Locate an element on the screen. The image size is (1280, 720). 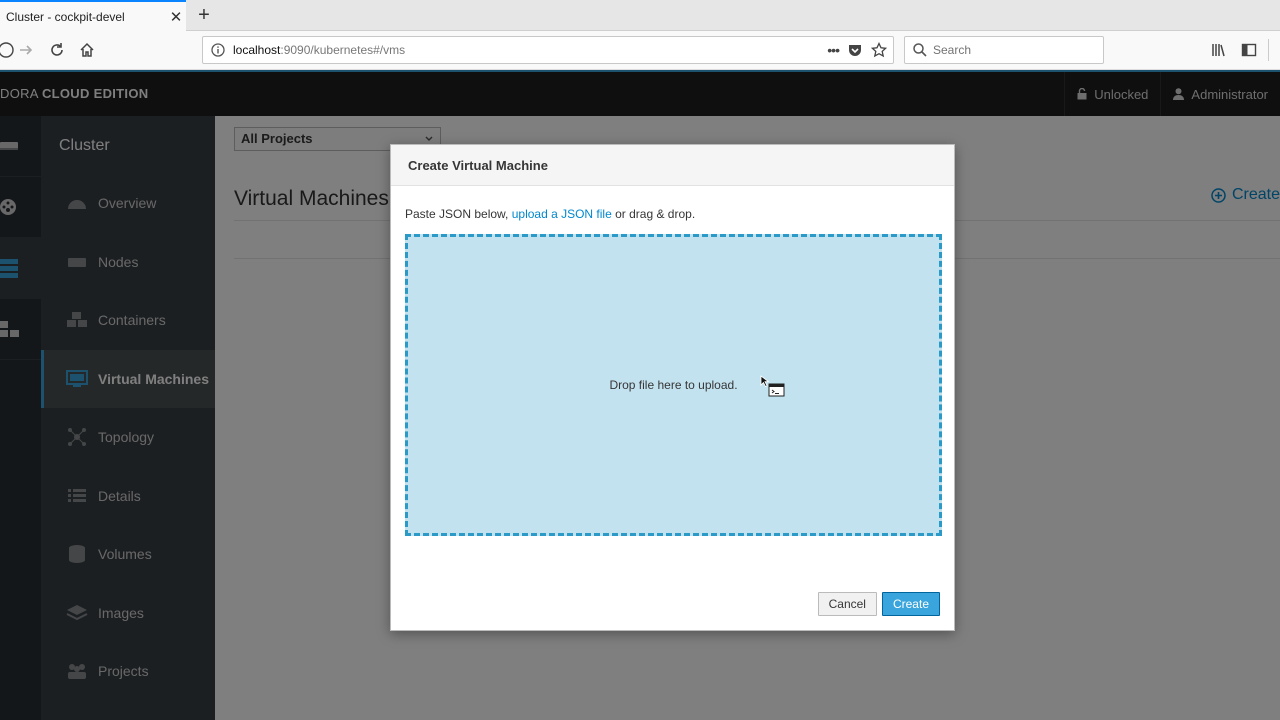
search-input is located at coordinates (1013, 50).